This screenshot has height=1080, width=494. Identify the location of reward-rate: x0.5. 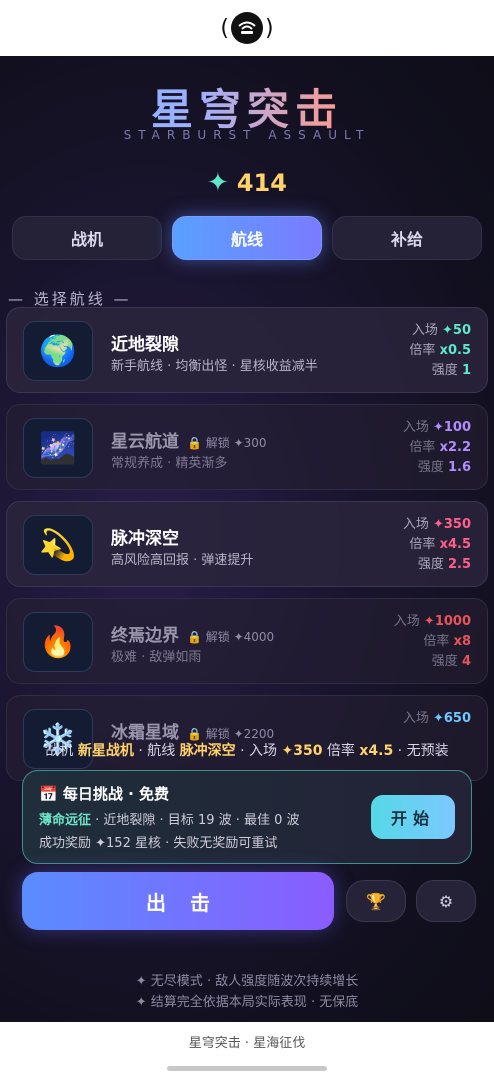
(455, 350).